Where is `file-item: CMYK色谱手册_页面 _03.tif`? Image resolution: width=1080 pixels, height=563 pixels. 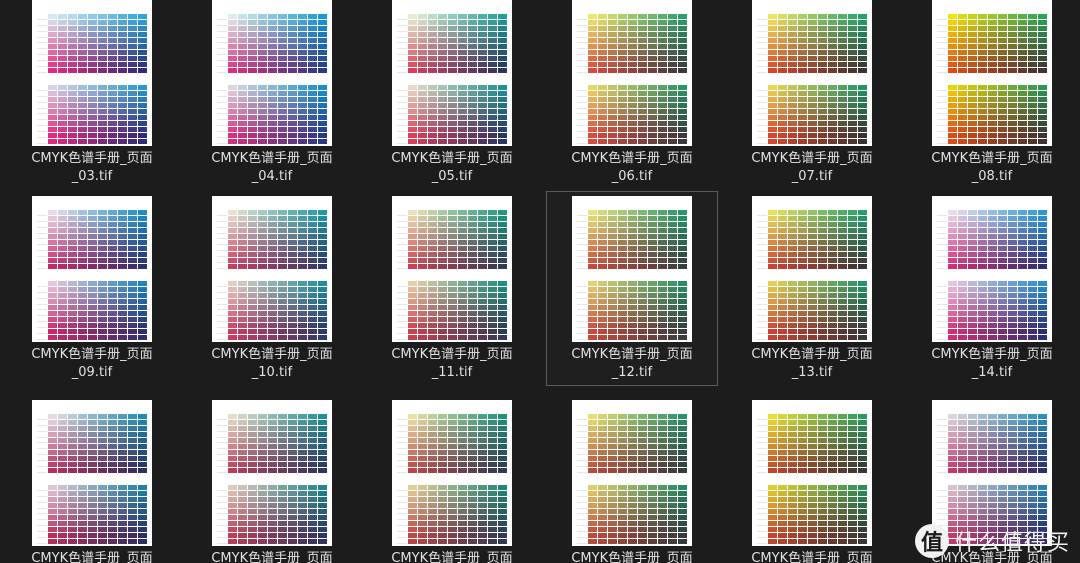 file-item: CMYK色谱手册_页面 _03.tif is located at coordinates (92, 95).